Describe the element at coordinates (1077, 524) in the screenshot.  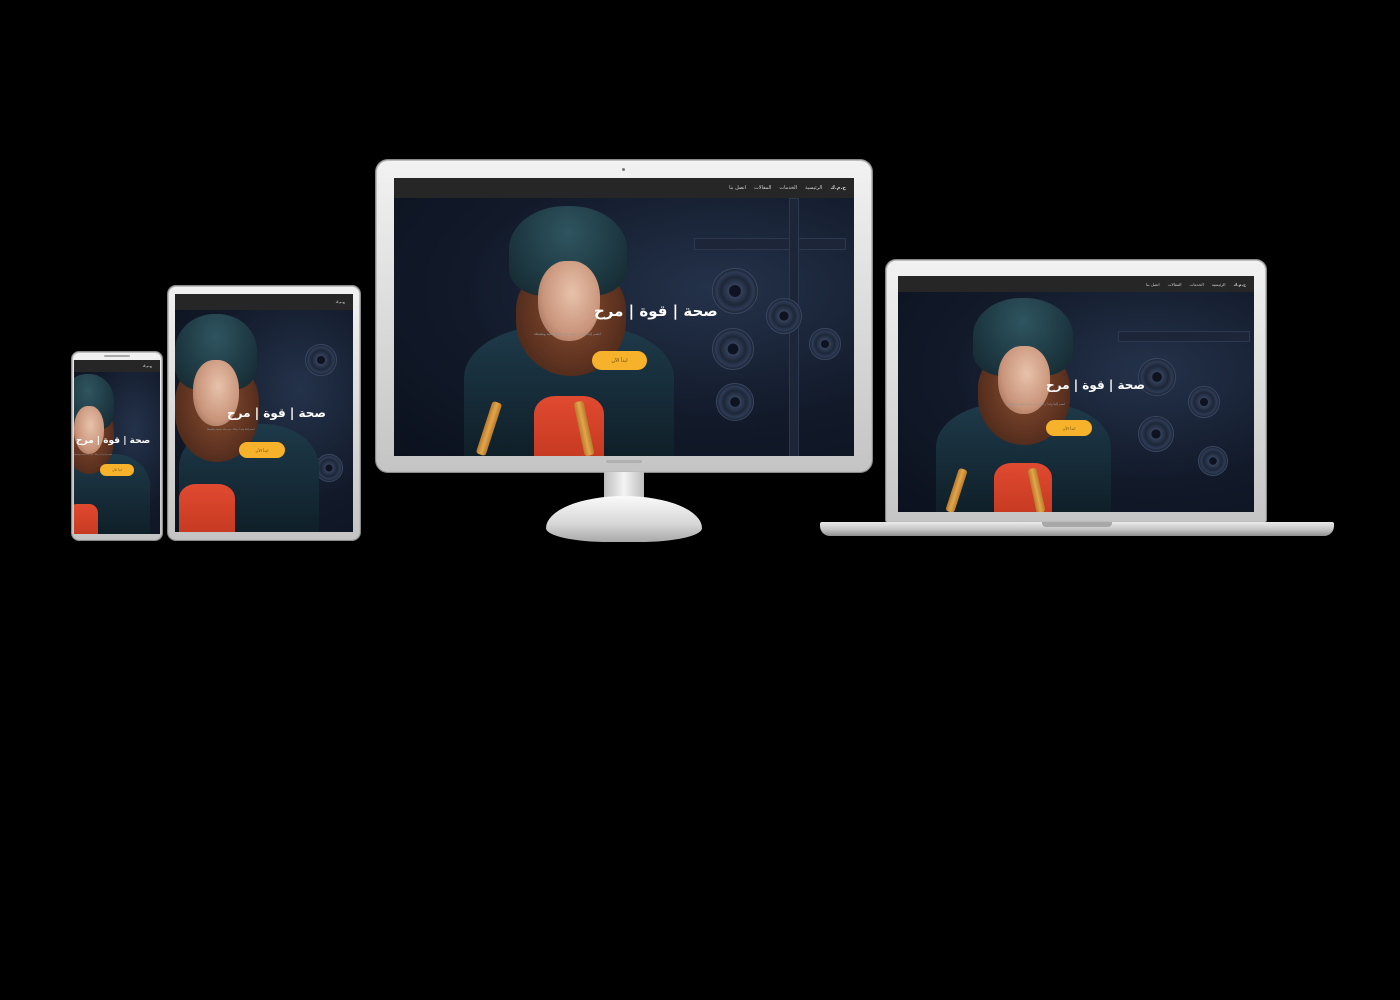
I see `laptop-notch` at that location.